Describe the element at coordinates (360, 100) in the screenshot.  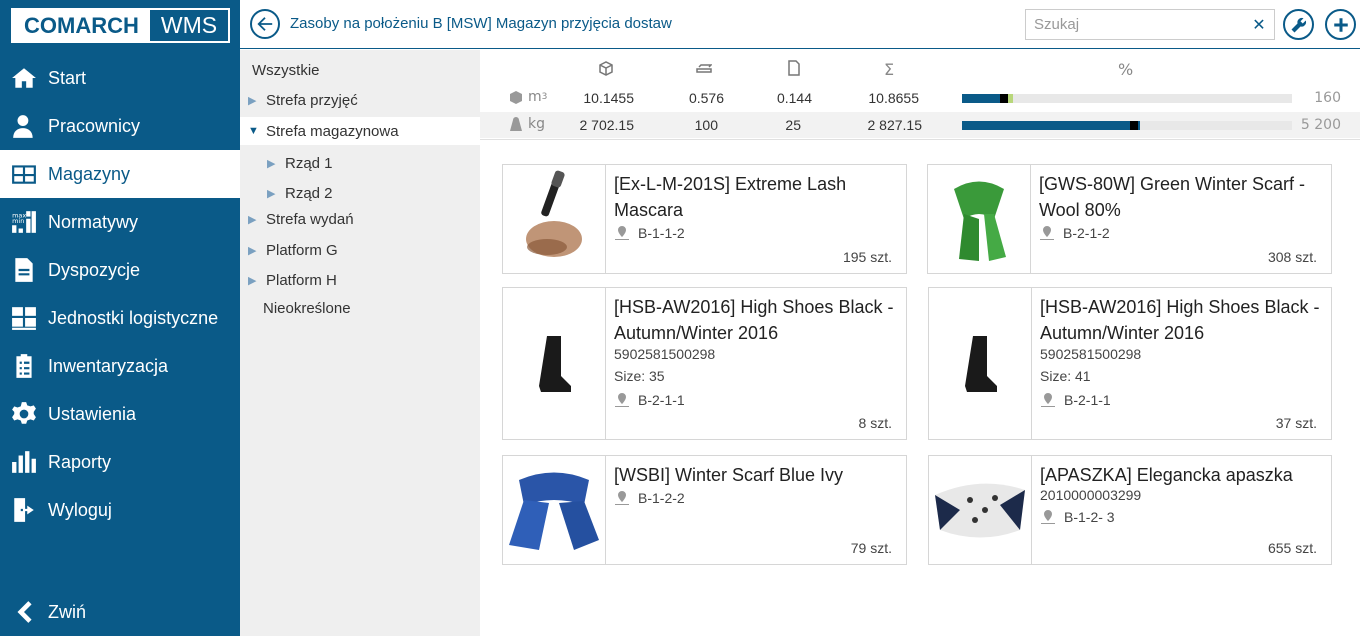
I see `tree-item-strefa-przyjec: ▶ Strefa przyjęć` at that location.